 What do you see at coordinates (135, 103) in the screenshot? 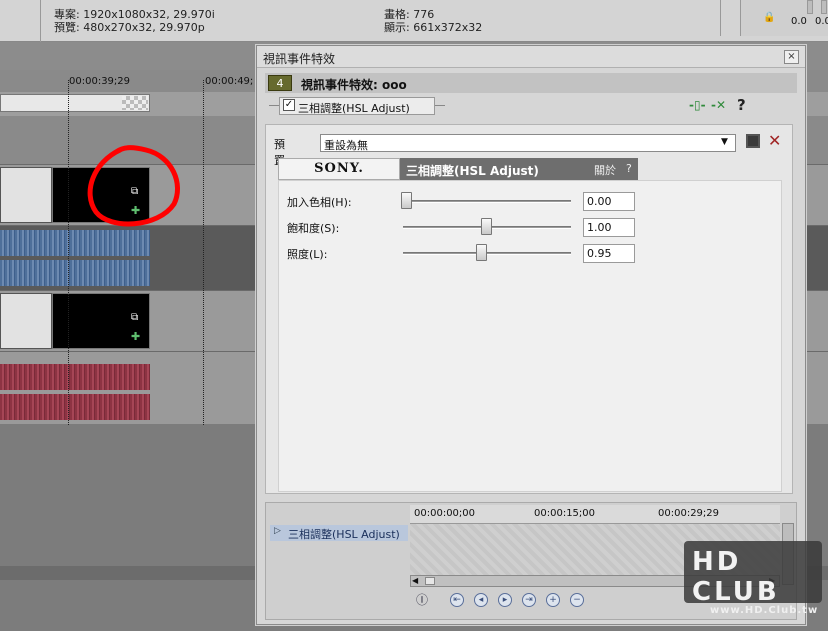
I see `checker-icon` at bounding box center [135, 103].